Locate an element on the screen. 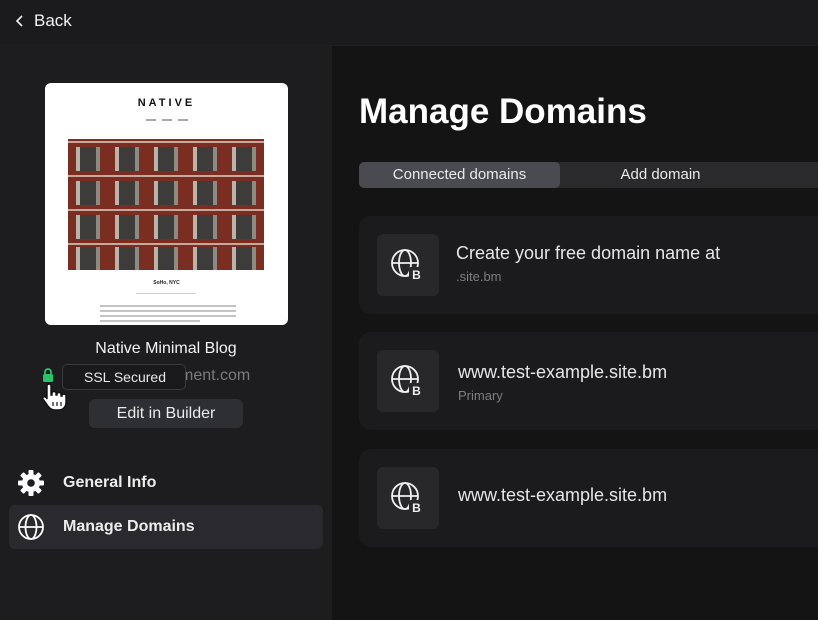 This screenshot has height=620, width=818. edit-in-builder-button: Edit in Builder is located at coordinates (166, 413).